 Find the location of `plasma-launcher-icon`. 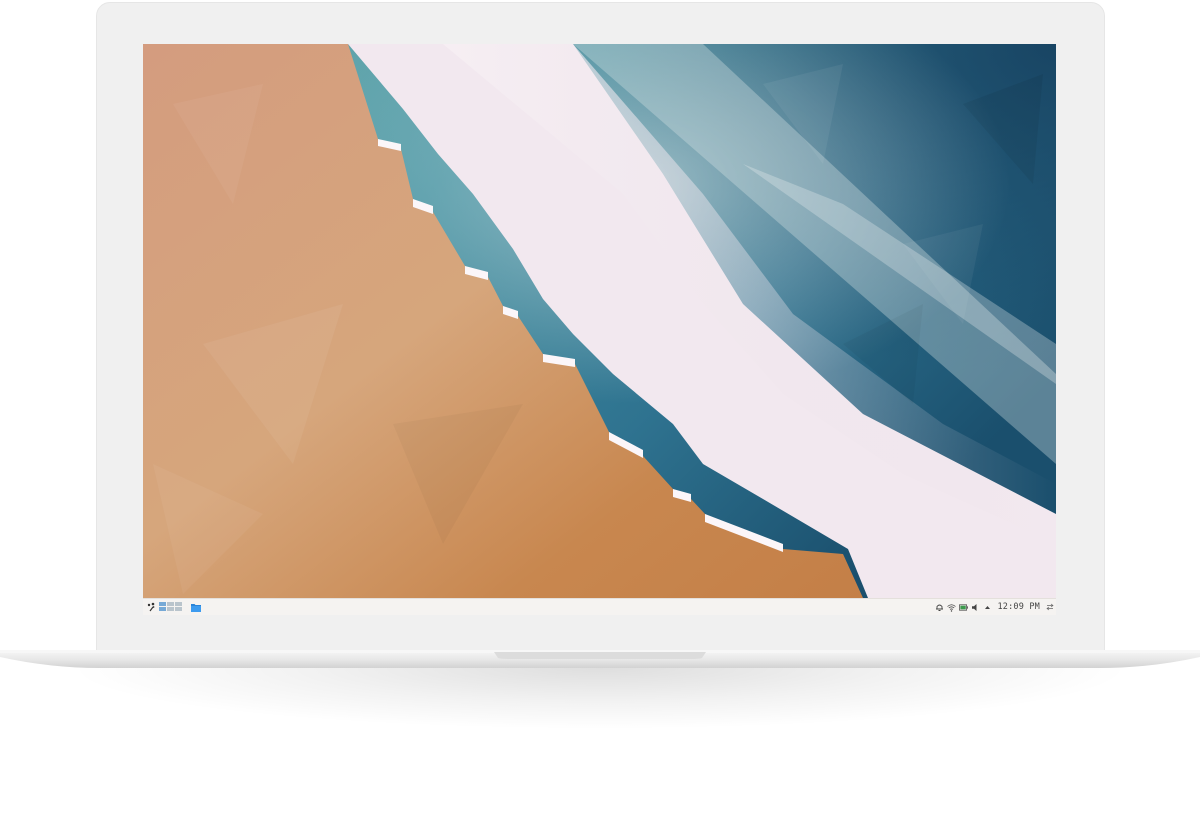

plasma-launcher-icon is located at coordinates (150, 607).